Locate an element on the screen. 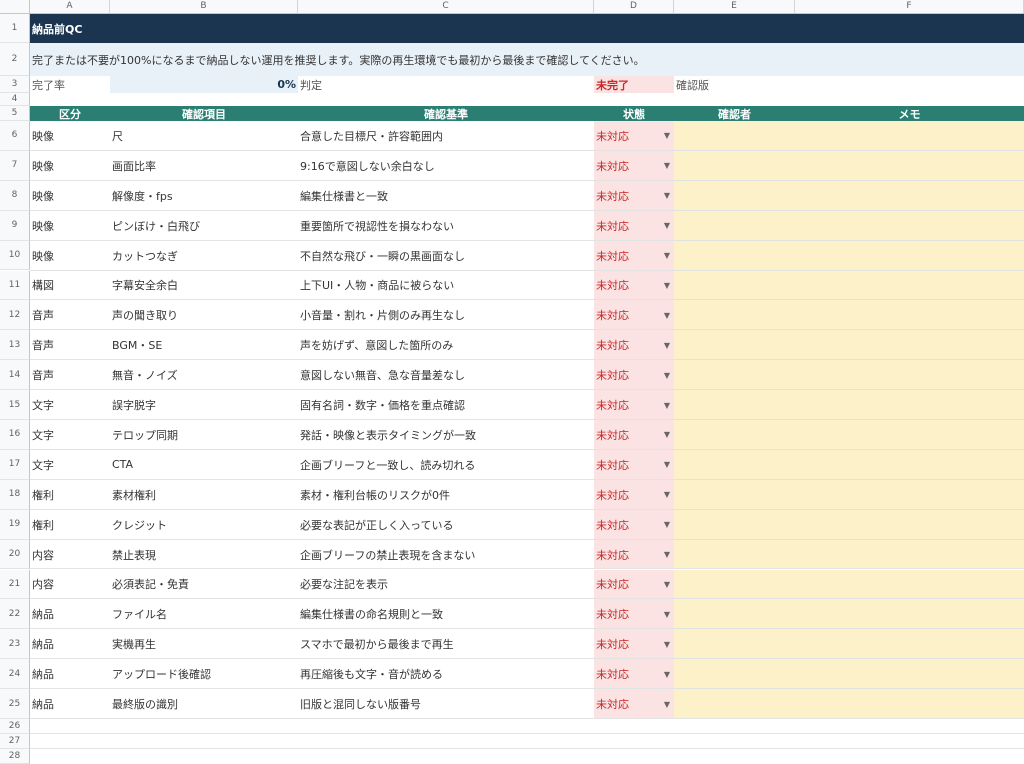 The image size is (1024, 764). row-header-16: 16 is located at coordinates (15, 435).